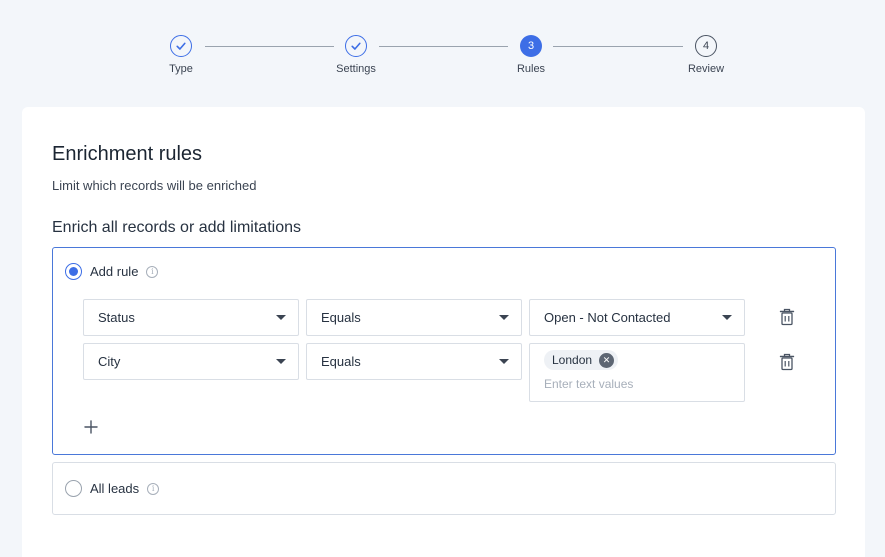 The height and width of the screenshot is (557, 885). I want to click on step-review: 4 Review, so click(706, 55).